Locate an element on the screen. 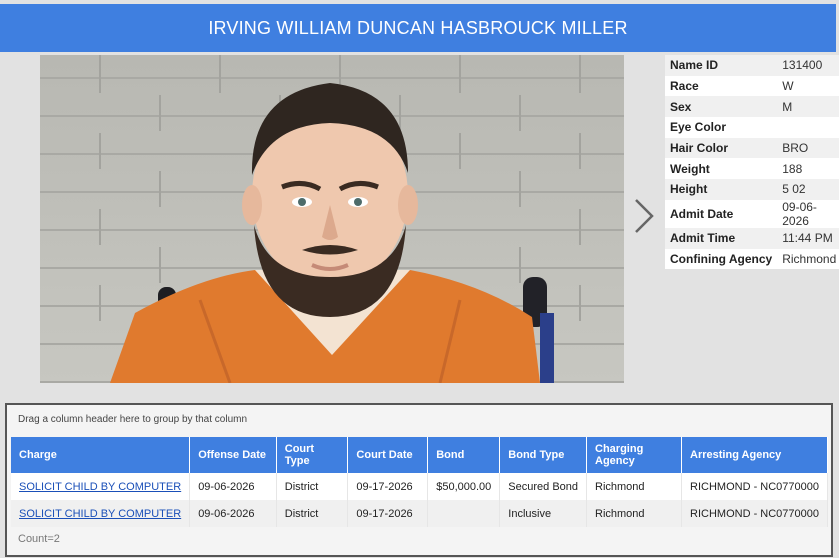 The width and height of the screenshot is (839, 558). chevron-right-icon is located at coordinates (644, 218).